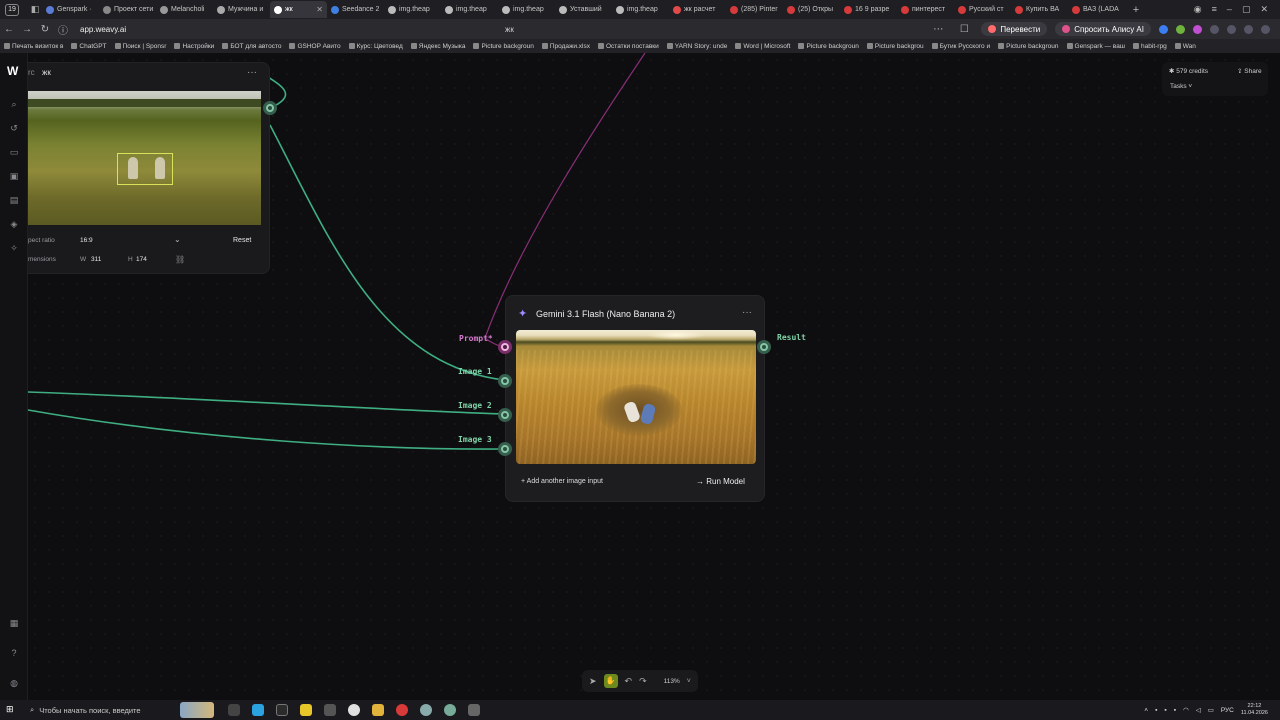  Describe the element at coordinates (1211, 710) in the screenshot. I see `battery-icon: ▭` at that location.